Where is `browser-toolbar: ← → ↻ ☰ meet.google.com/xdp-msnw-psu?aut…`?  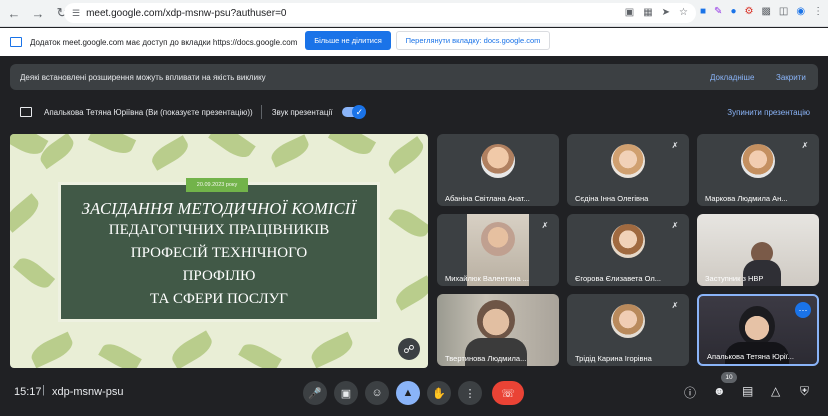
browser-toolbar: ← → ↻ ☰ meet.google.com/xdp-msnw-psu?aut… is located at coordinates (414, 13).